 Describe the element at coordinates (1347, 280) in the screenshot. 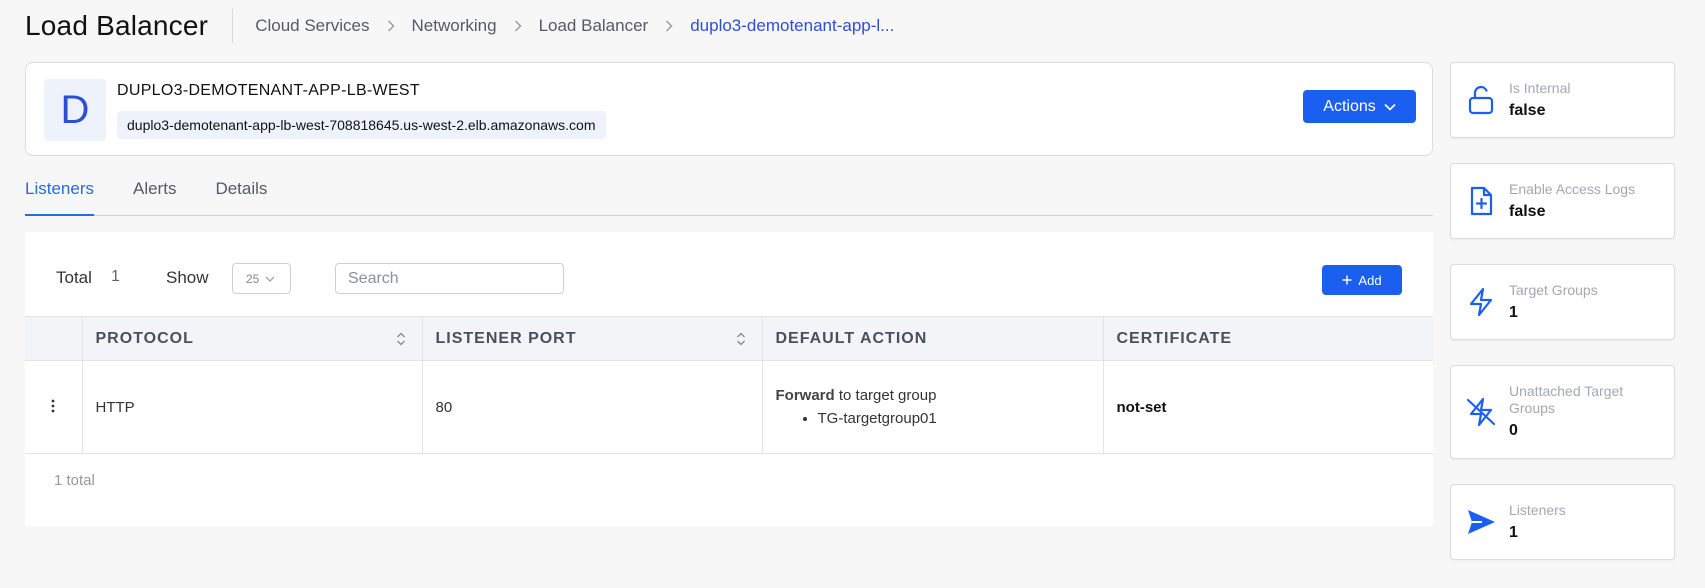

I see `plus-icon` at that location.